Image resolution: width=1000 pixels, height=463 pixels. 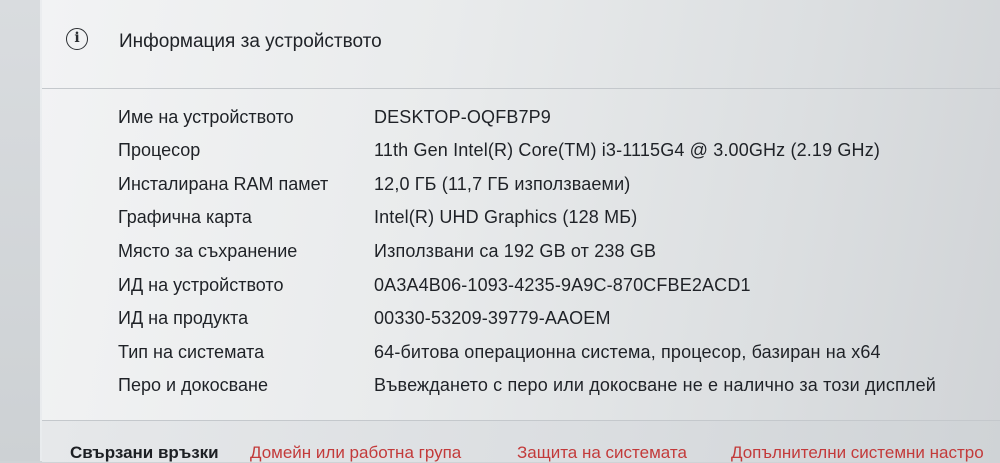 What do you see at coordinates (159, 150) in the screenshot?
I see `spec-label: Процесор` at bounding box center [159, 150].